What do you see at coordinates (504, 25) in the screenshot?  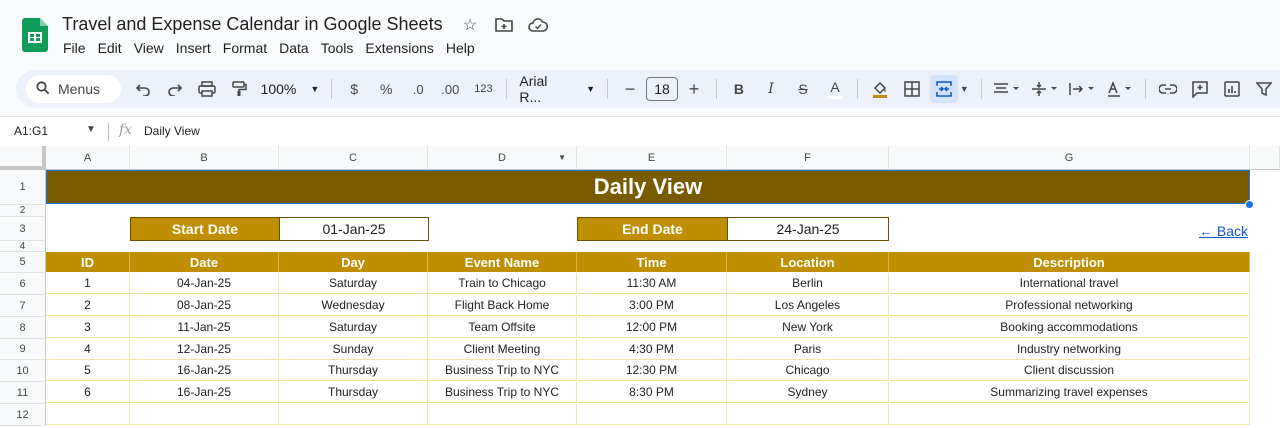 I see `move-folder-icon` at bounding box center [504, 25].